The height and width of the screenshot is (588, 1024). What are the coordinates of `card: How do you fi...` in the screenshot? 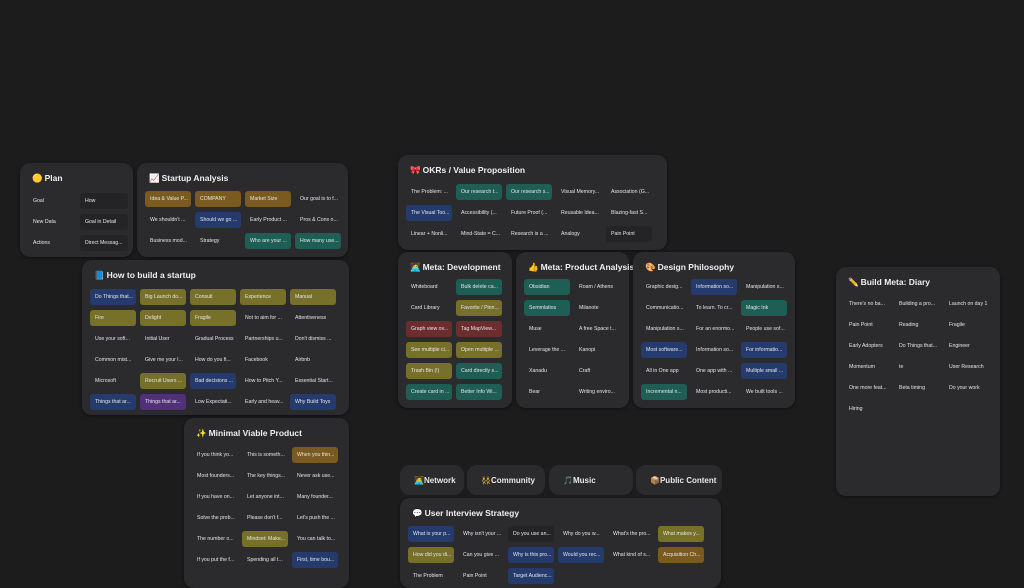 It's located at (213, 360).